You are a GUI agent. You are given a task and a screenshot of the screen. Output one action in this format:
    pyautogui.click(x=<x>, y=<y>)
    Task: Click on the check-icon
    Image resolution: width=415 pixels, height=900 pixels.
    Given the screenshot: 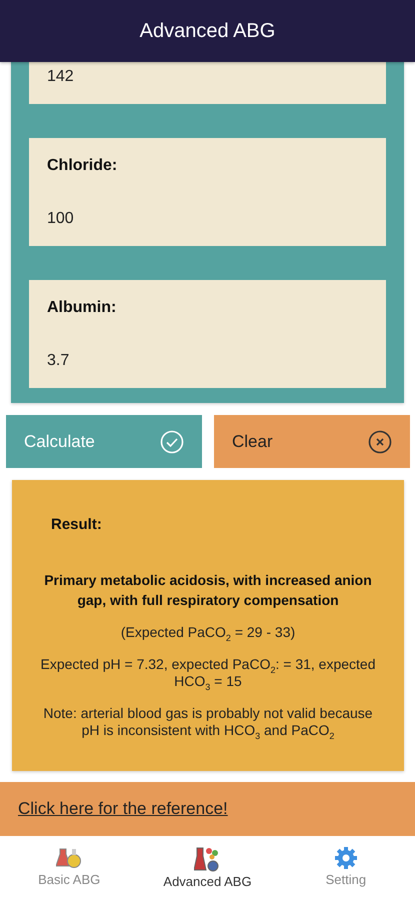 What is the action you would take?
    pyautogui.click(x=172, y=442)
    